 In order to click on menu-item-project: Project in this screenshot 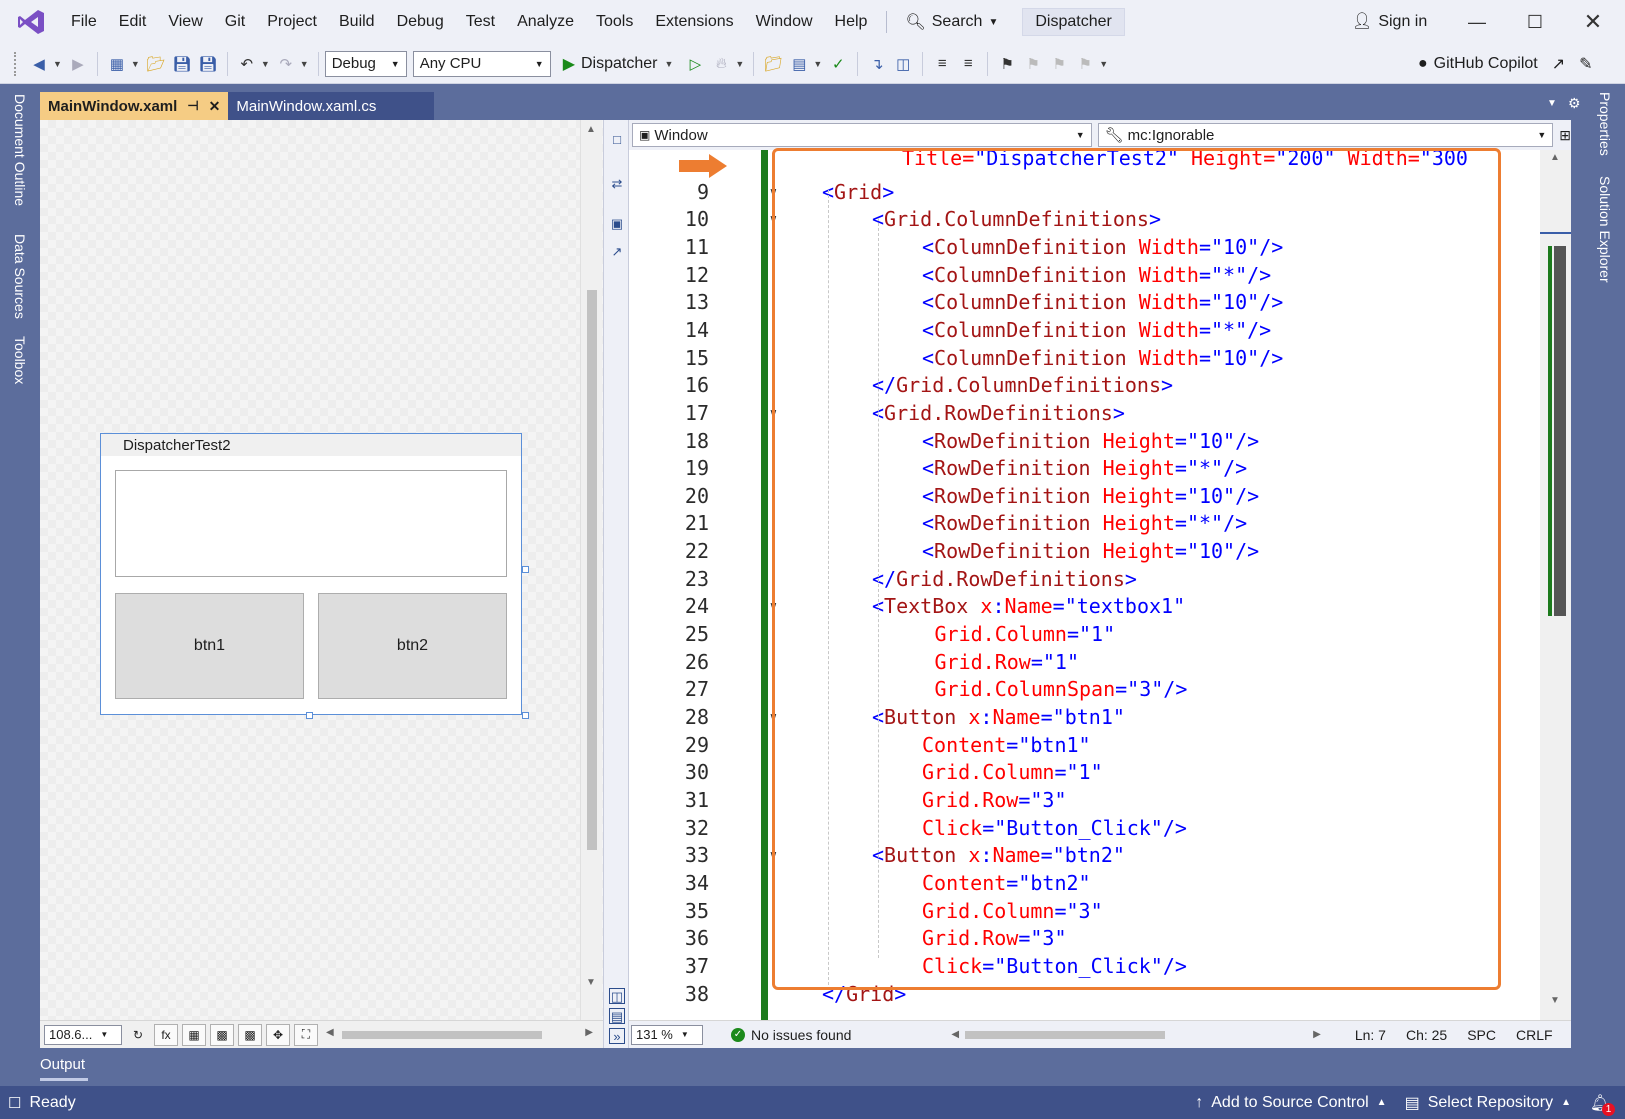, I will do `click(292, 22)`.